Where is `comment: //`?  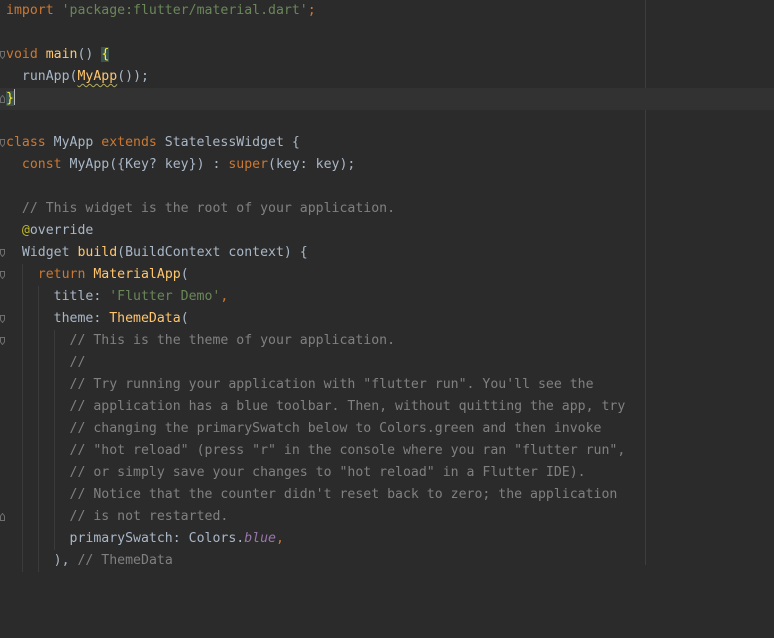 comment: // is located at coordinates (77, 362).